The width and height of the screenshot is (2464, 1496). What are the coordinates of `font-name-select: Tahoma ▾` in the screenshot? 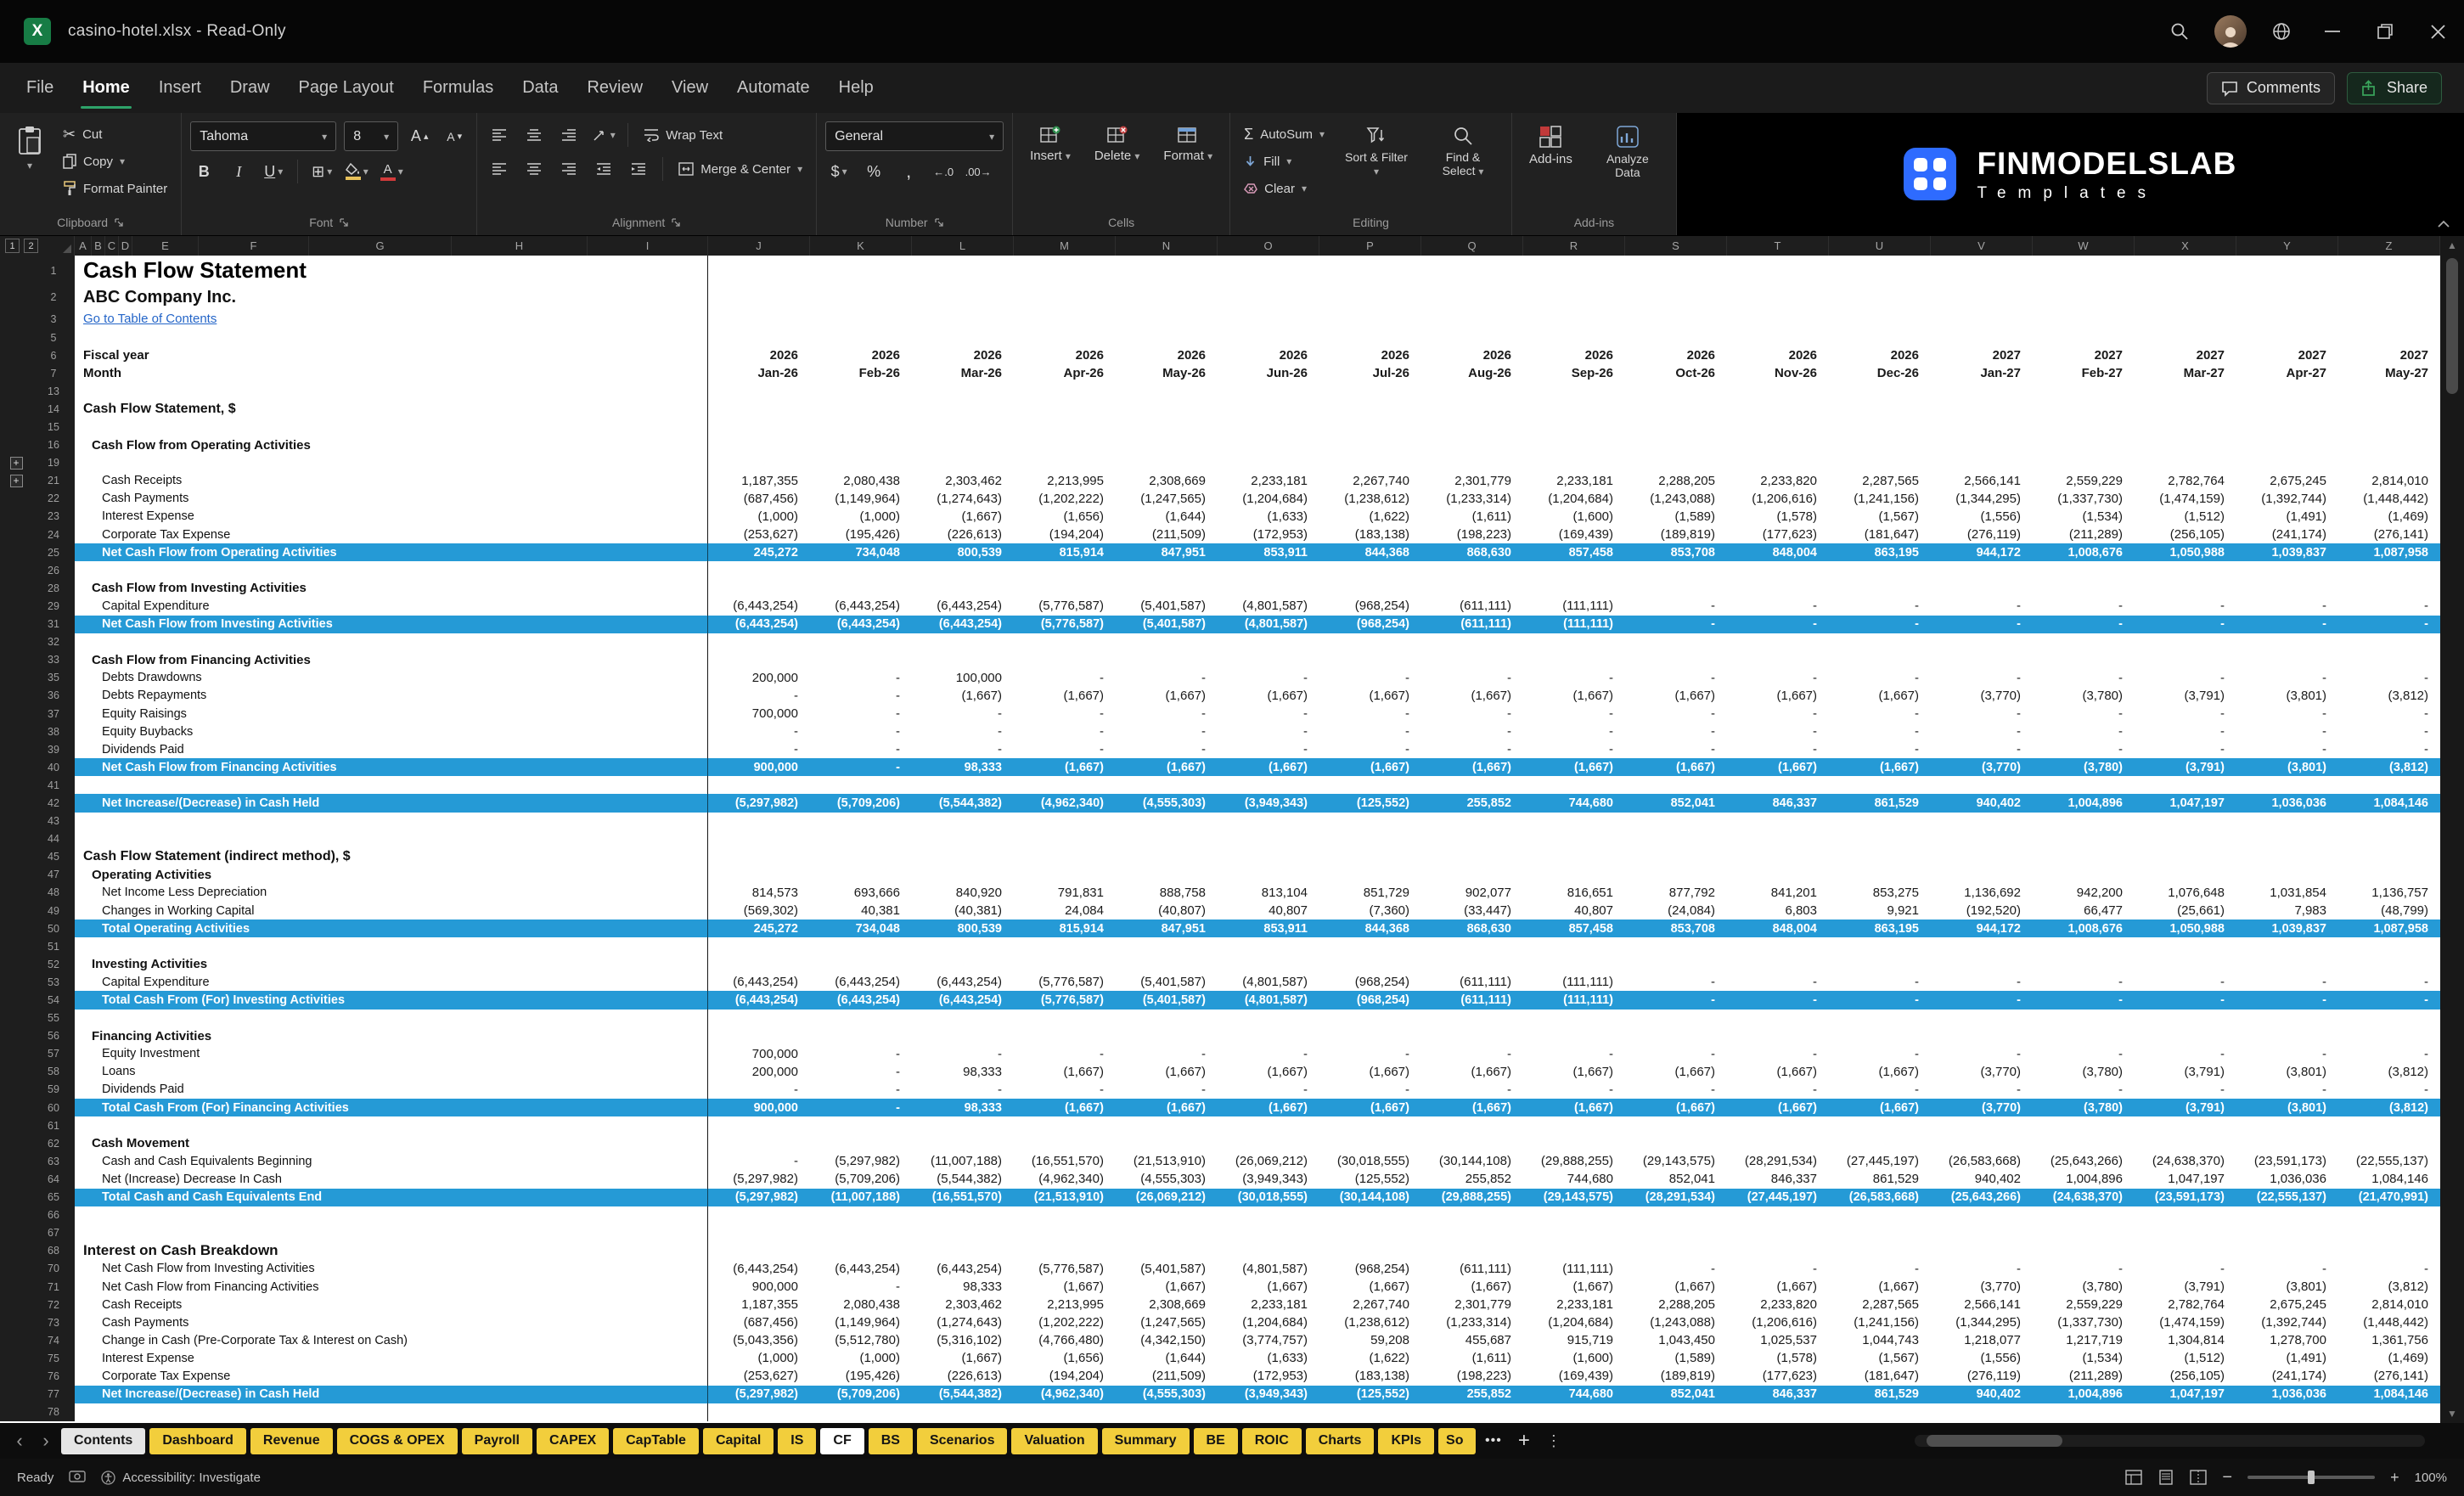 It's located at (263, 136).